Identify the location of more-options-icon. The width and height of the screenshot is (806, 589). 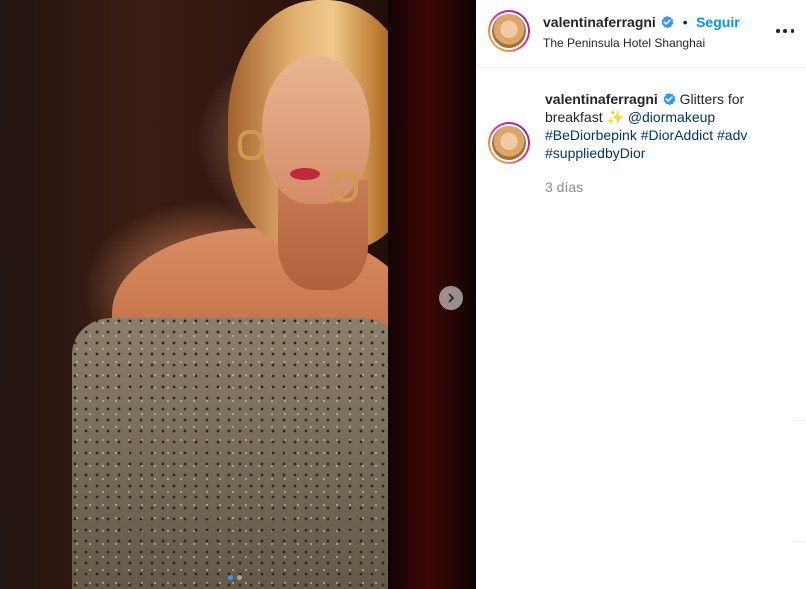
(785, 31).